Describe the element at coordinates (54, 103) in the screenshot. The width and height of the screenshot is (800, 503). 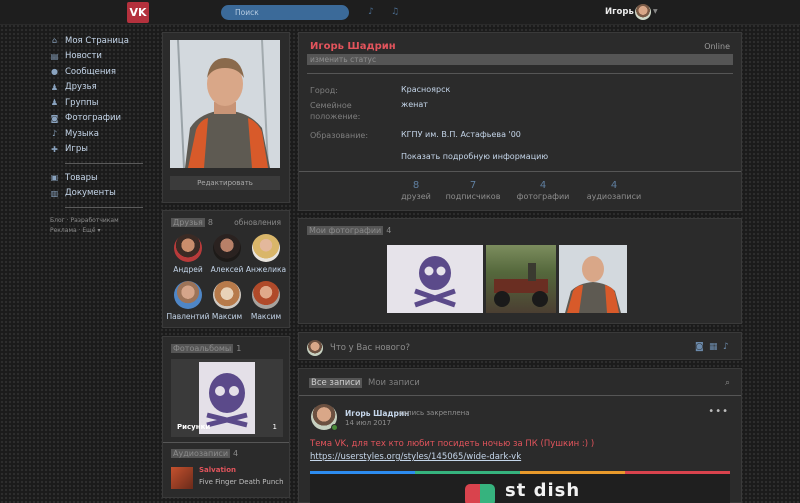
I see `groups-icon: ♟` at that location.